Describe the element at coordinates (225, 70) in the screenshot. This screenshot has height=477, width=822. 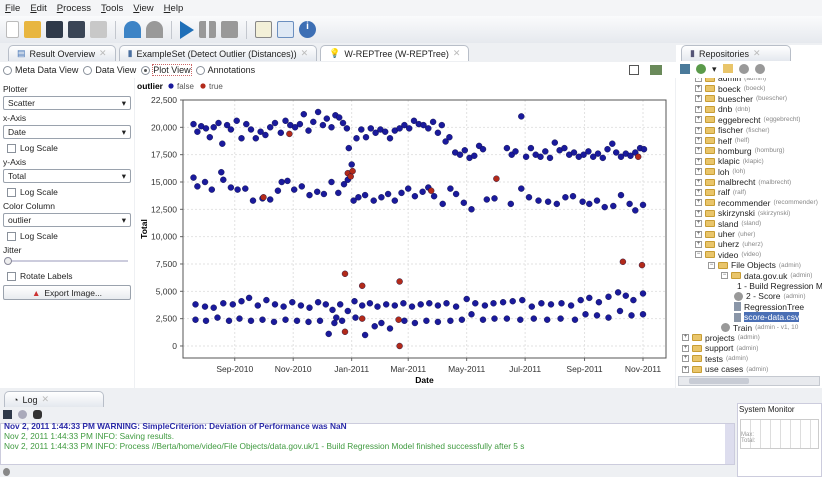
I see `radio-annotations: Annotations` at that location.